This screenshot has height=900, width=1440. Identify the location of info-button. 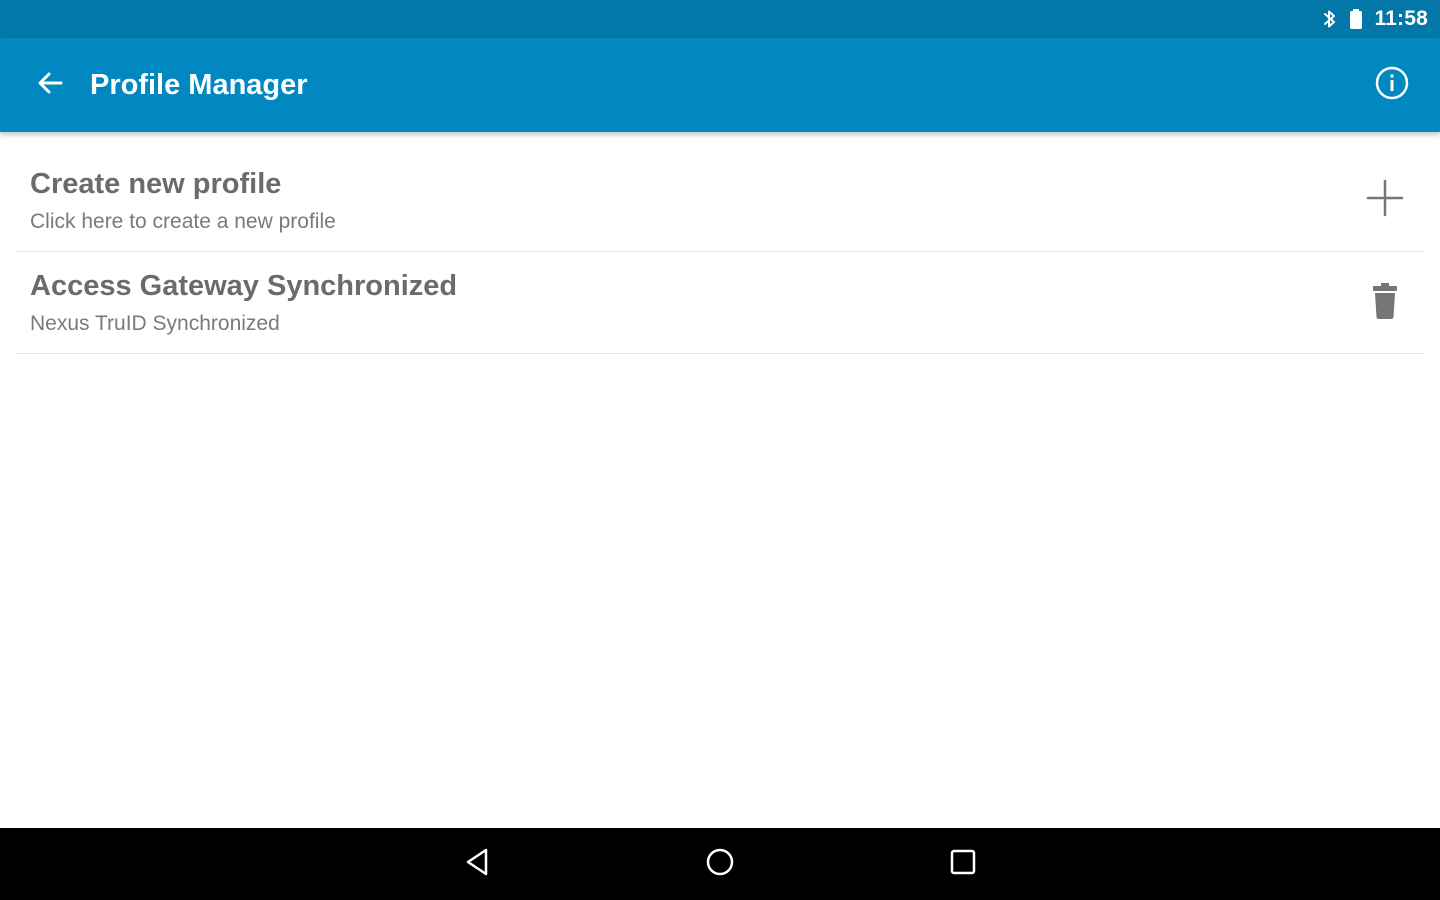
(1392, 85).